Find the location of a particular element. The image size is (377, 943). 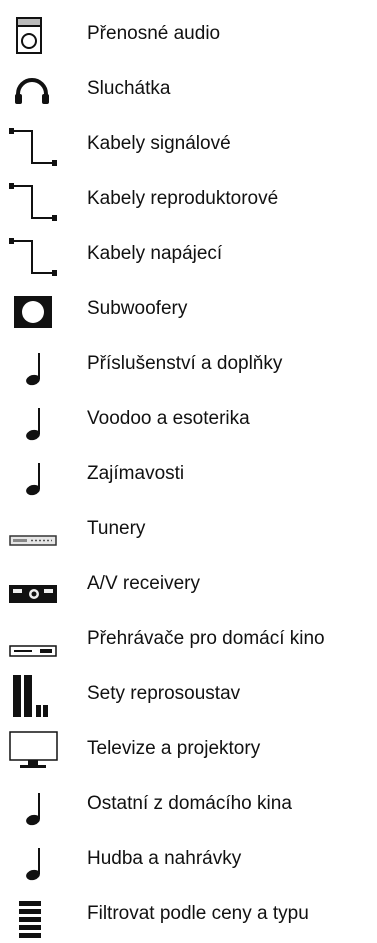

menu-item-prislusenstvi: Příslušenství a doplňky is located at coordinates (188, 363).